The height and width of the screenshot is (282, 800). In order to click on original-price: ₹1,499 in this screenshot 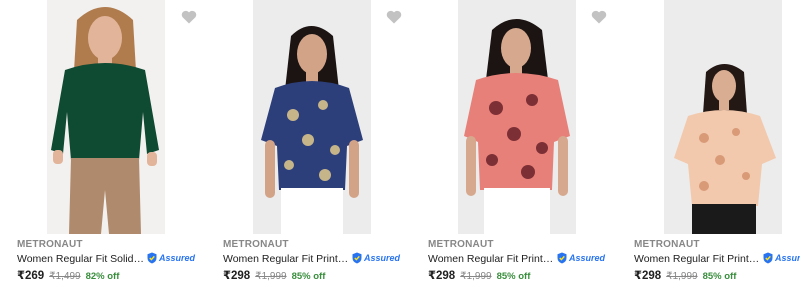, I will do `click(65, 276)`.